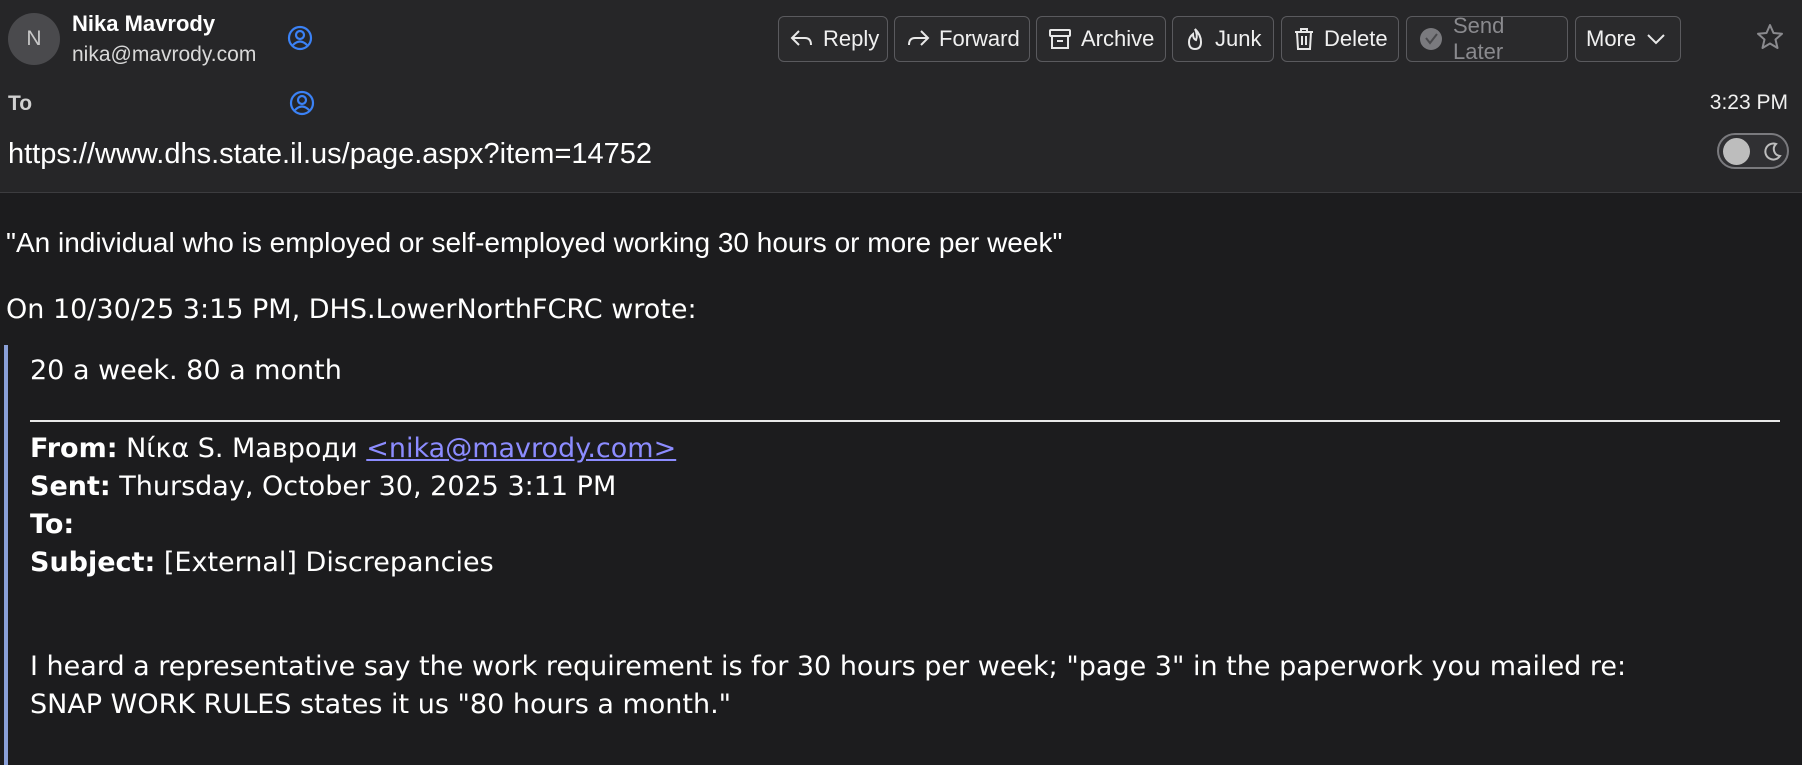 The image size is (1802, 765). I want to click on delete-button: Delete, so click(1340, 39).